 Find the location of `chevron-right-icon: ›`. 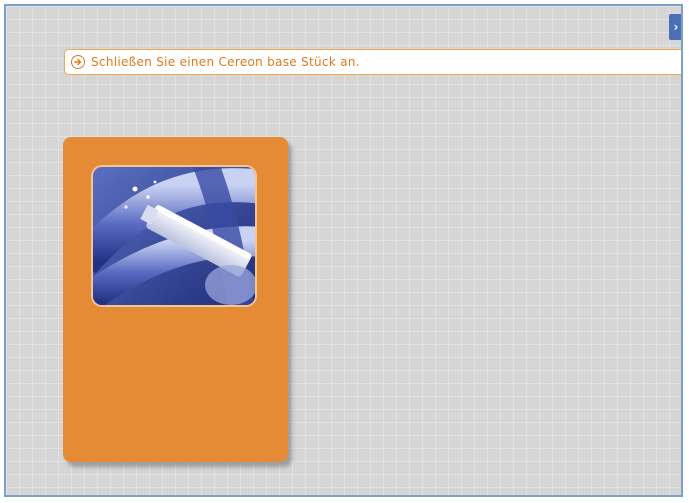

chevron-right-icon: › is located at coordinates (675, 27).